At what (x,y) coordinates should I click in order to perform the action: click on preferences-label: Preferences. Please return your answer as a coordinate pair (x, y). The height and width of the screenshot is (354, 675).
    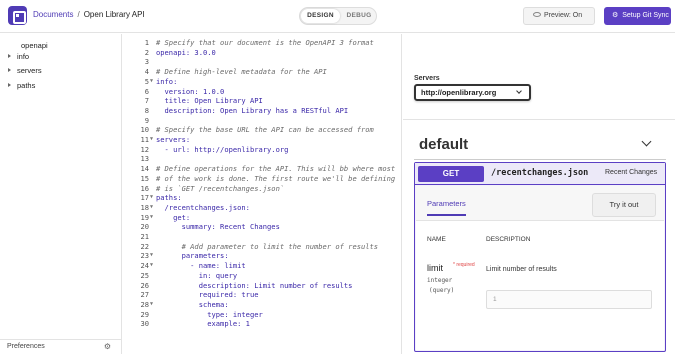
    Looking at the image, I should click on (26, 346).